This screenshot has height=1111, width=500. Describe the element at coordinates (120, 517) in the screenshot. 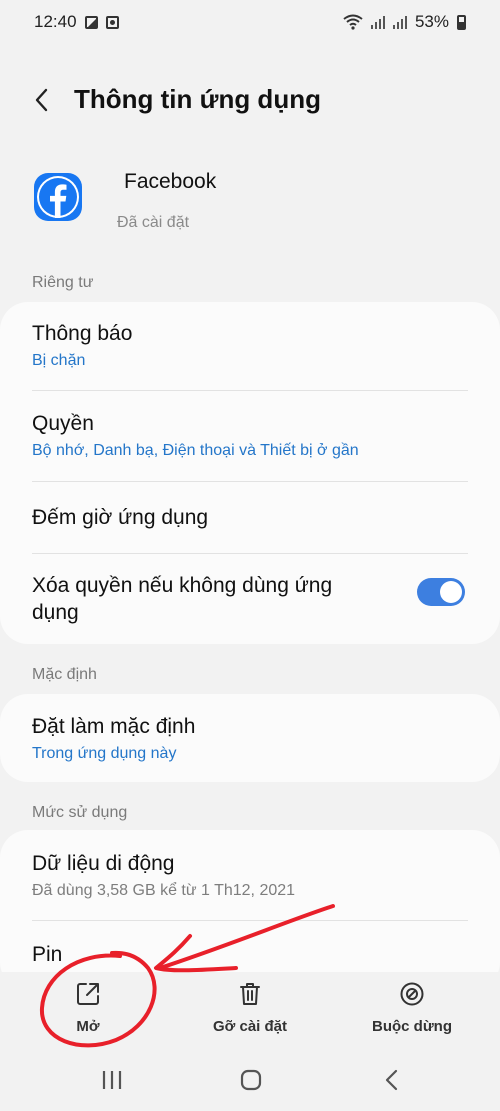

I see `row-title: Đếm giờ ứng dụng` at that location.